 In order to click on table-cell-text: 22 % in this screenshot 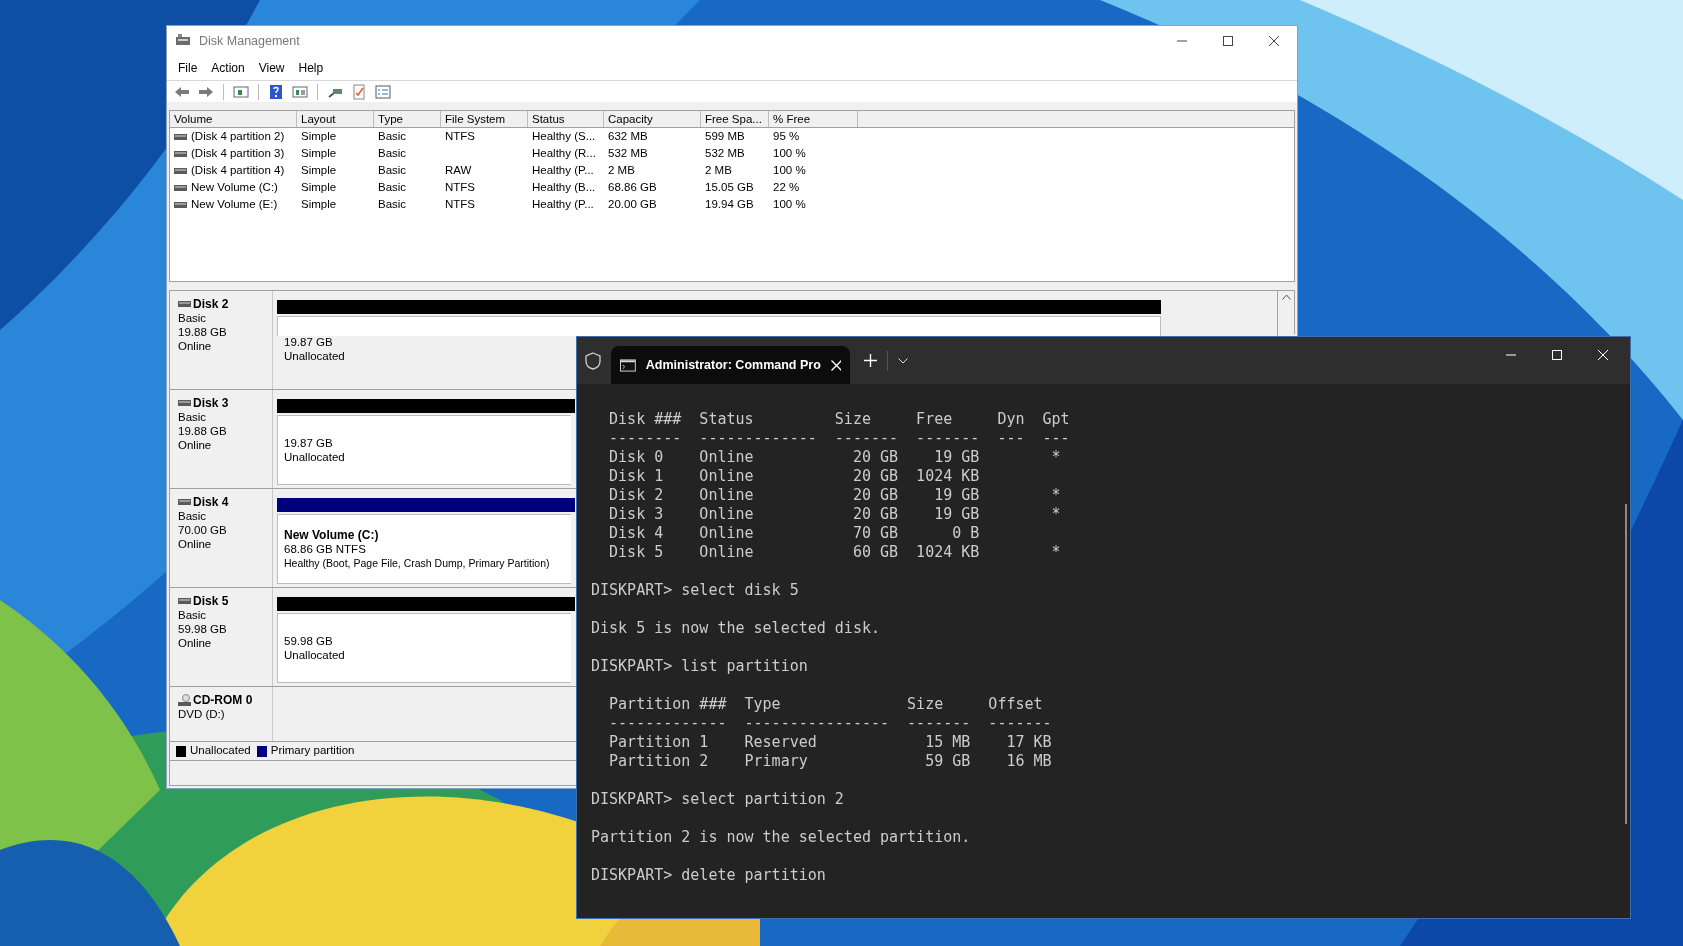, I will do `click(786, 187)`.